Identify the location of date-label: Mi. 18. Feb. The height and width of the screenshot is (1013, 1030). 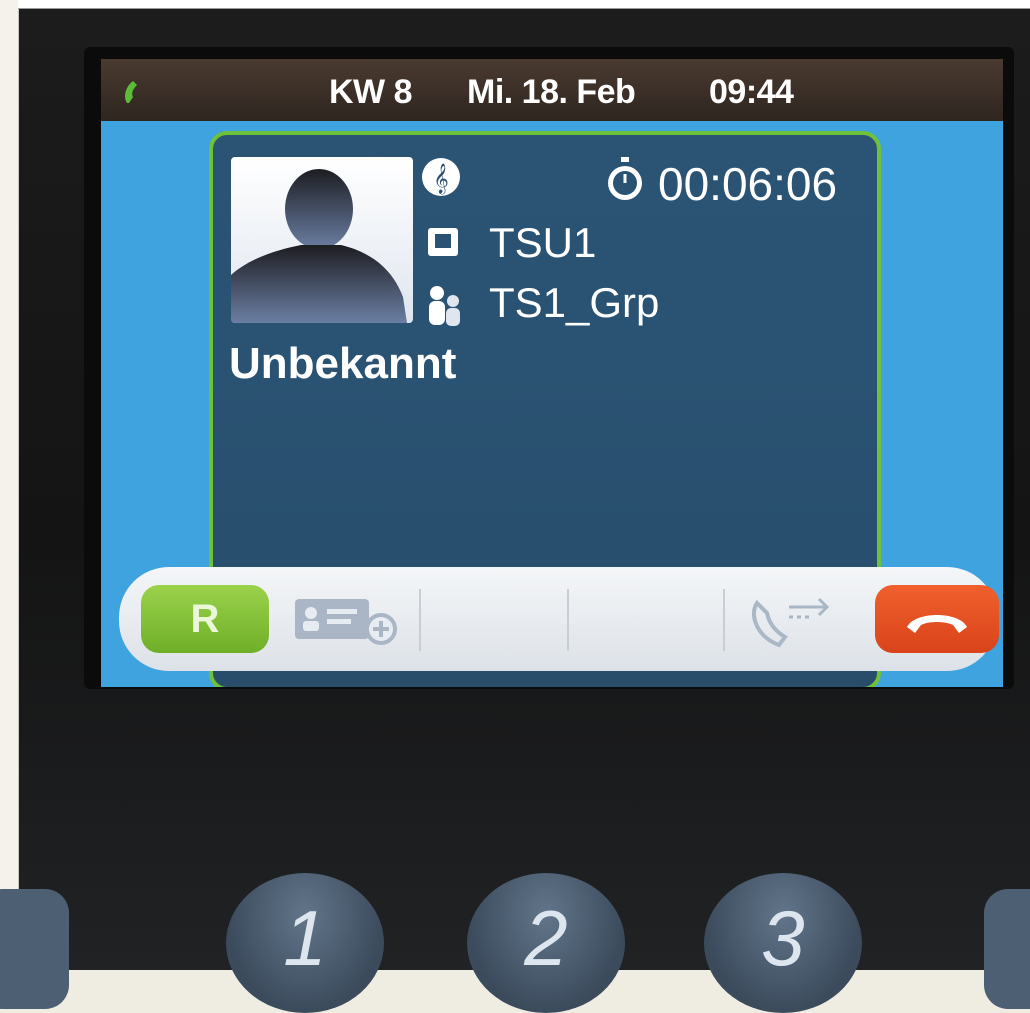
(551, 92).